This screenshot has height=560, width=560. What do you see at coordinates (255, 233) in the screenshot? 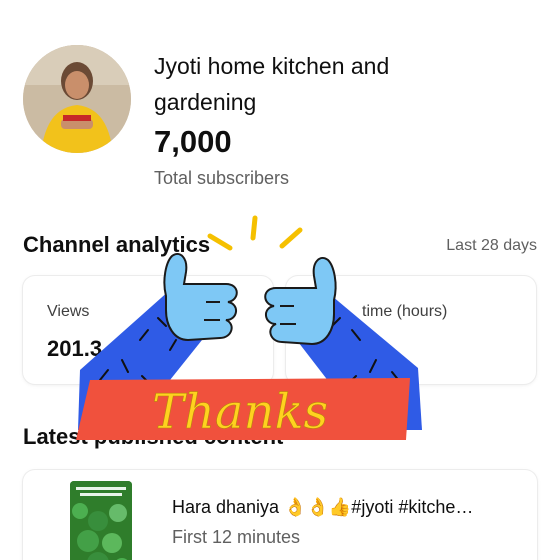
I see `sparkle-rays` at bounding box center [255, 233].